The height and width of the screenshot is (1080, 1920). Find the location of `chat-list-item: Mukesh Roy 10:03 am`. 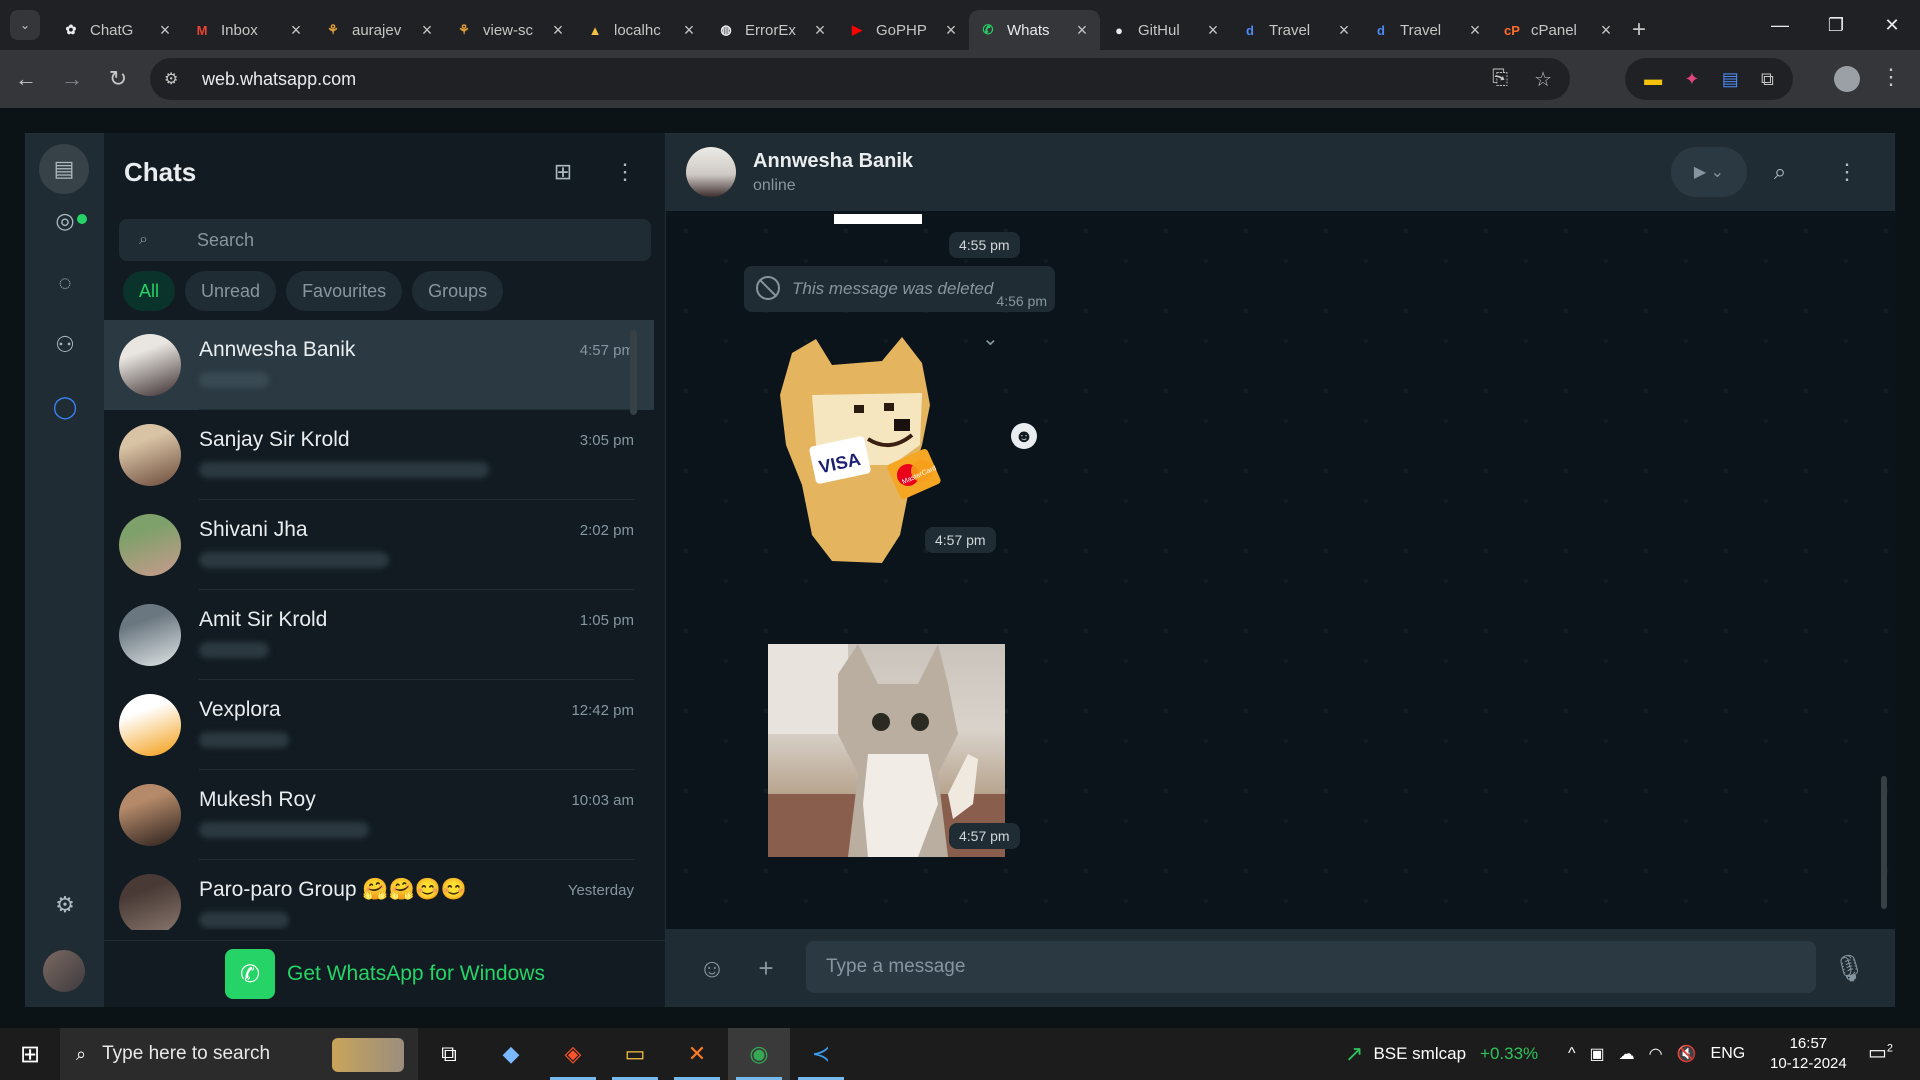

chat-list-item: Mukesh Roy 10:03 am is located at coordinates (379, 815).